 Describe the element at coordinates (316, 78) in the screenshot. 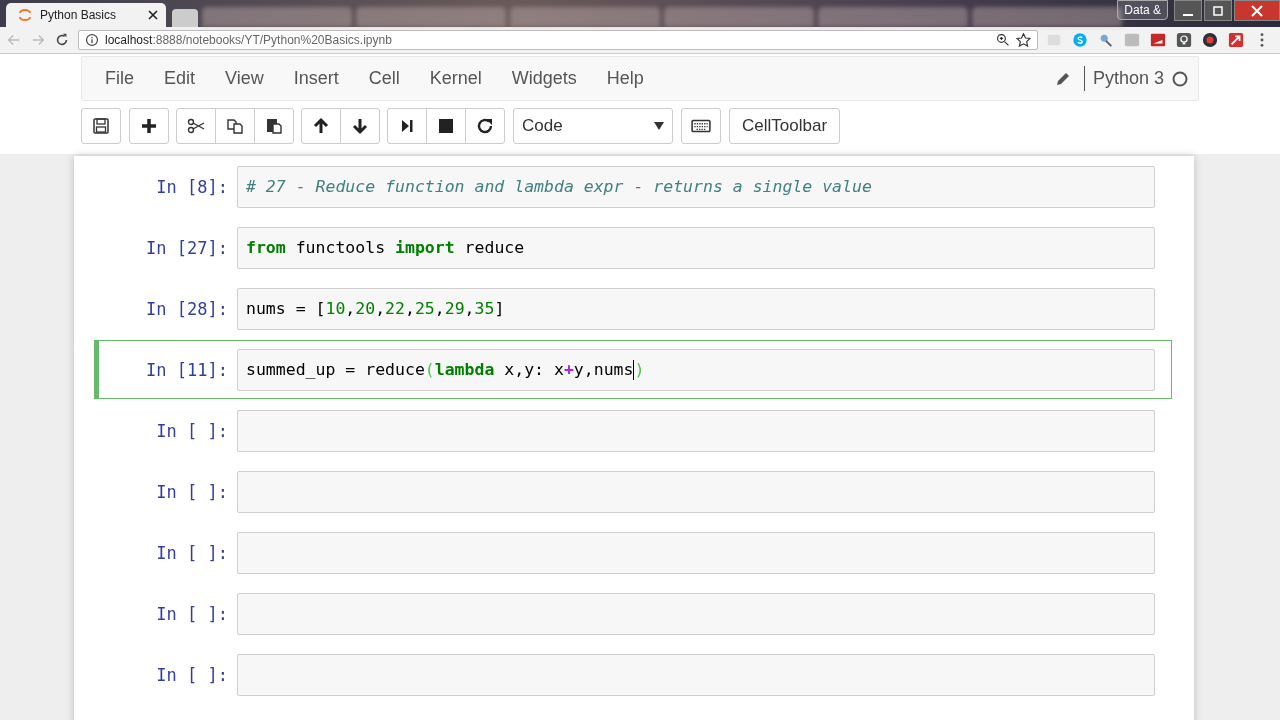

I see `menu-item: Insert` at that location.